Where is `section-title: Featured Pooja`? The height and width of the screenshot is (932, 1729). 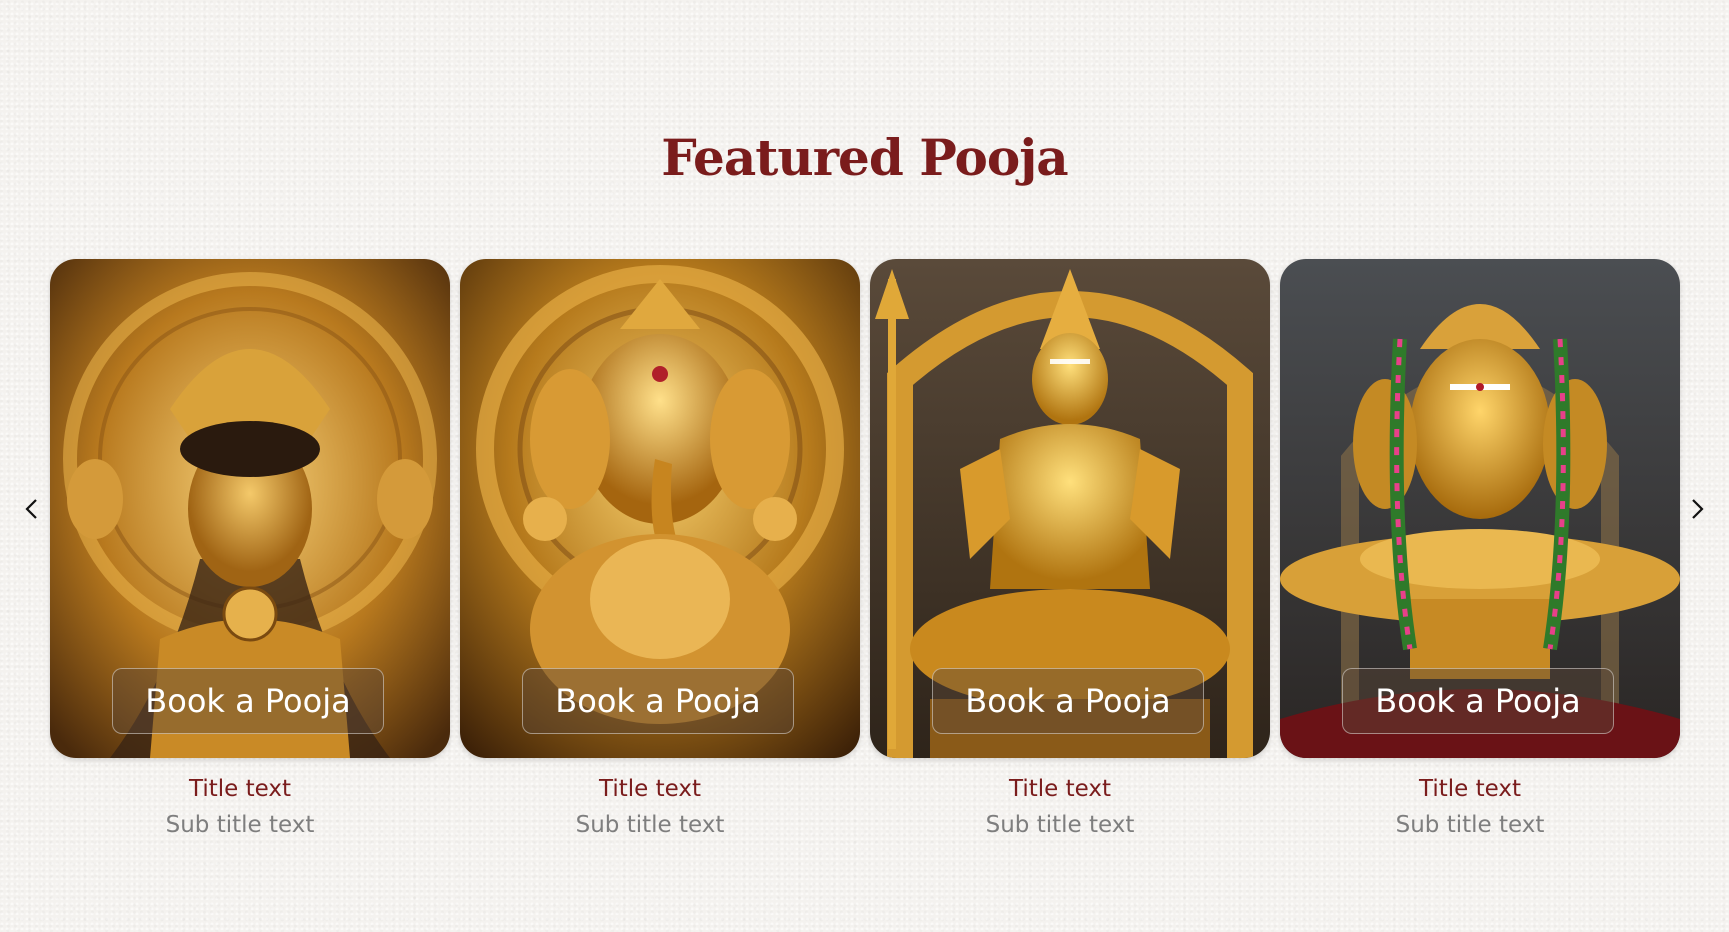 section-title: Featured Pooja is located at coordinates (864, 157).